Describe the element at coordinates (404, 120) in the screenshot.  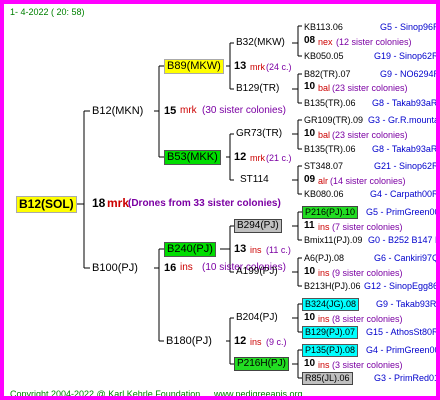
I see `gen4-ref: G3 - Gr.R.mounta` at that location.